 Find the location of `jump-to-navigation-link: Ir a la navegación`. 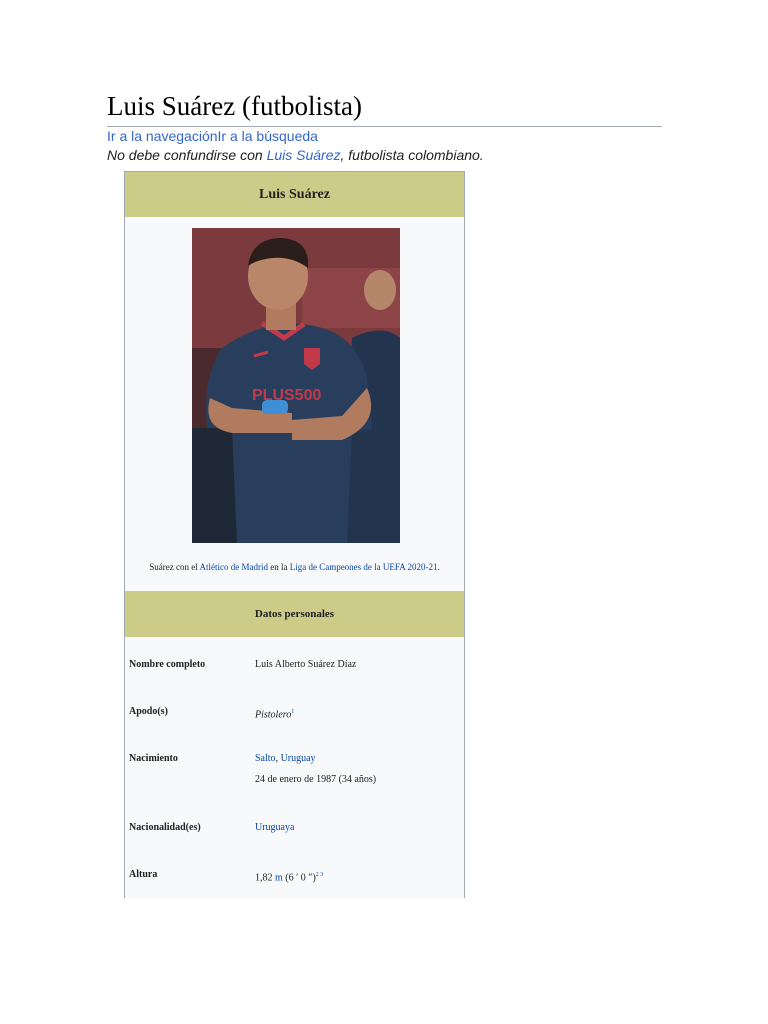

jump-to-navigation-link: Ir a la navegación is located at coordinates (162, 136).